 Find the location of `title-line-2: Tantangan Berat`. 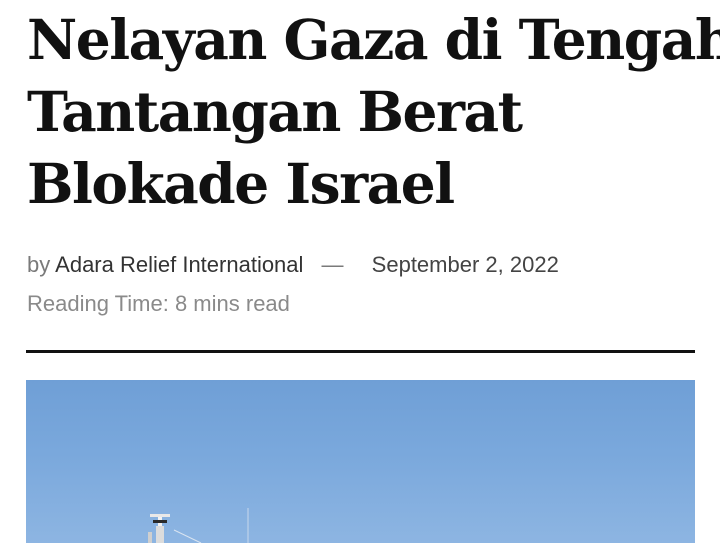

title-line-2: Tantangan Berat is located at coordinates (275, 111).